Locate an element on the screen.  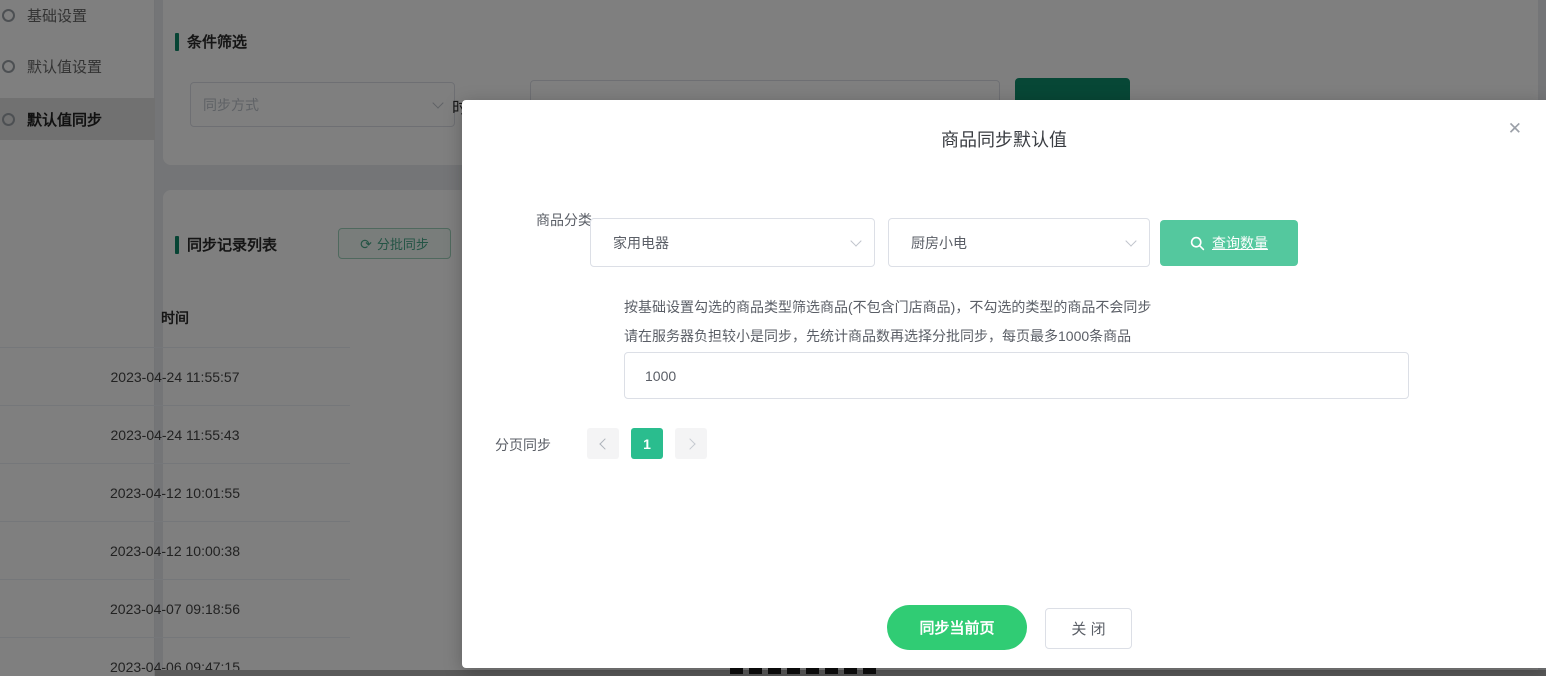
pagination-prev-button is located at coordinates (603, 443).